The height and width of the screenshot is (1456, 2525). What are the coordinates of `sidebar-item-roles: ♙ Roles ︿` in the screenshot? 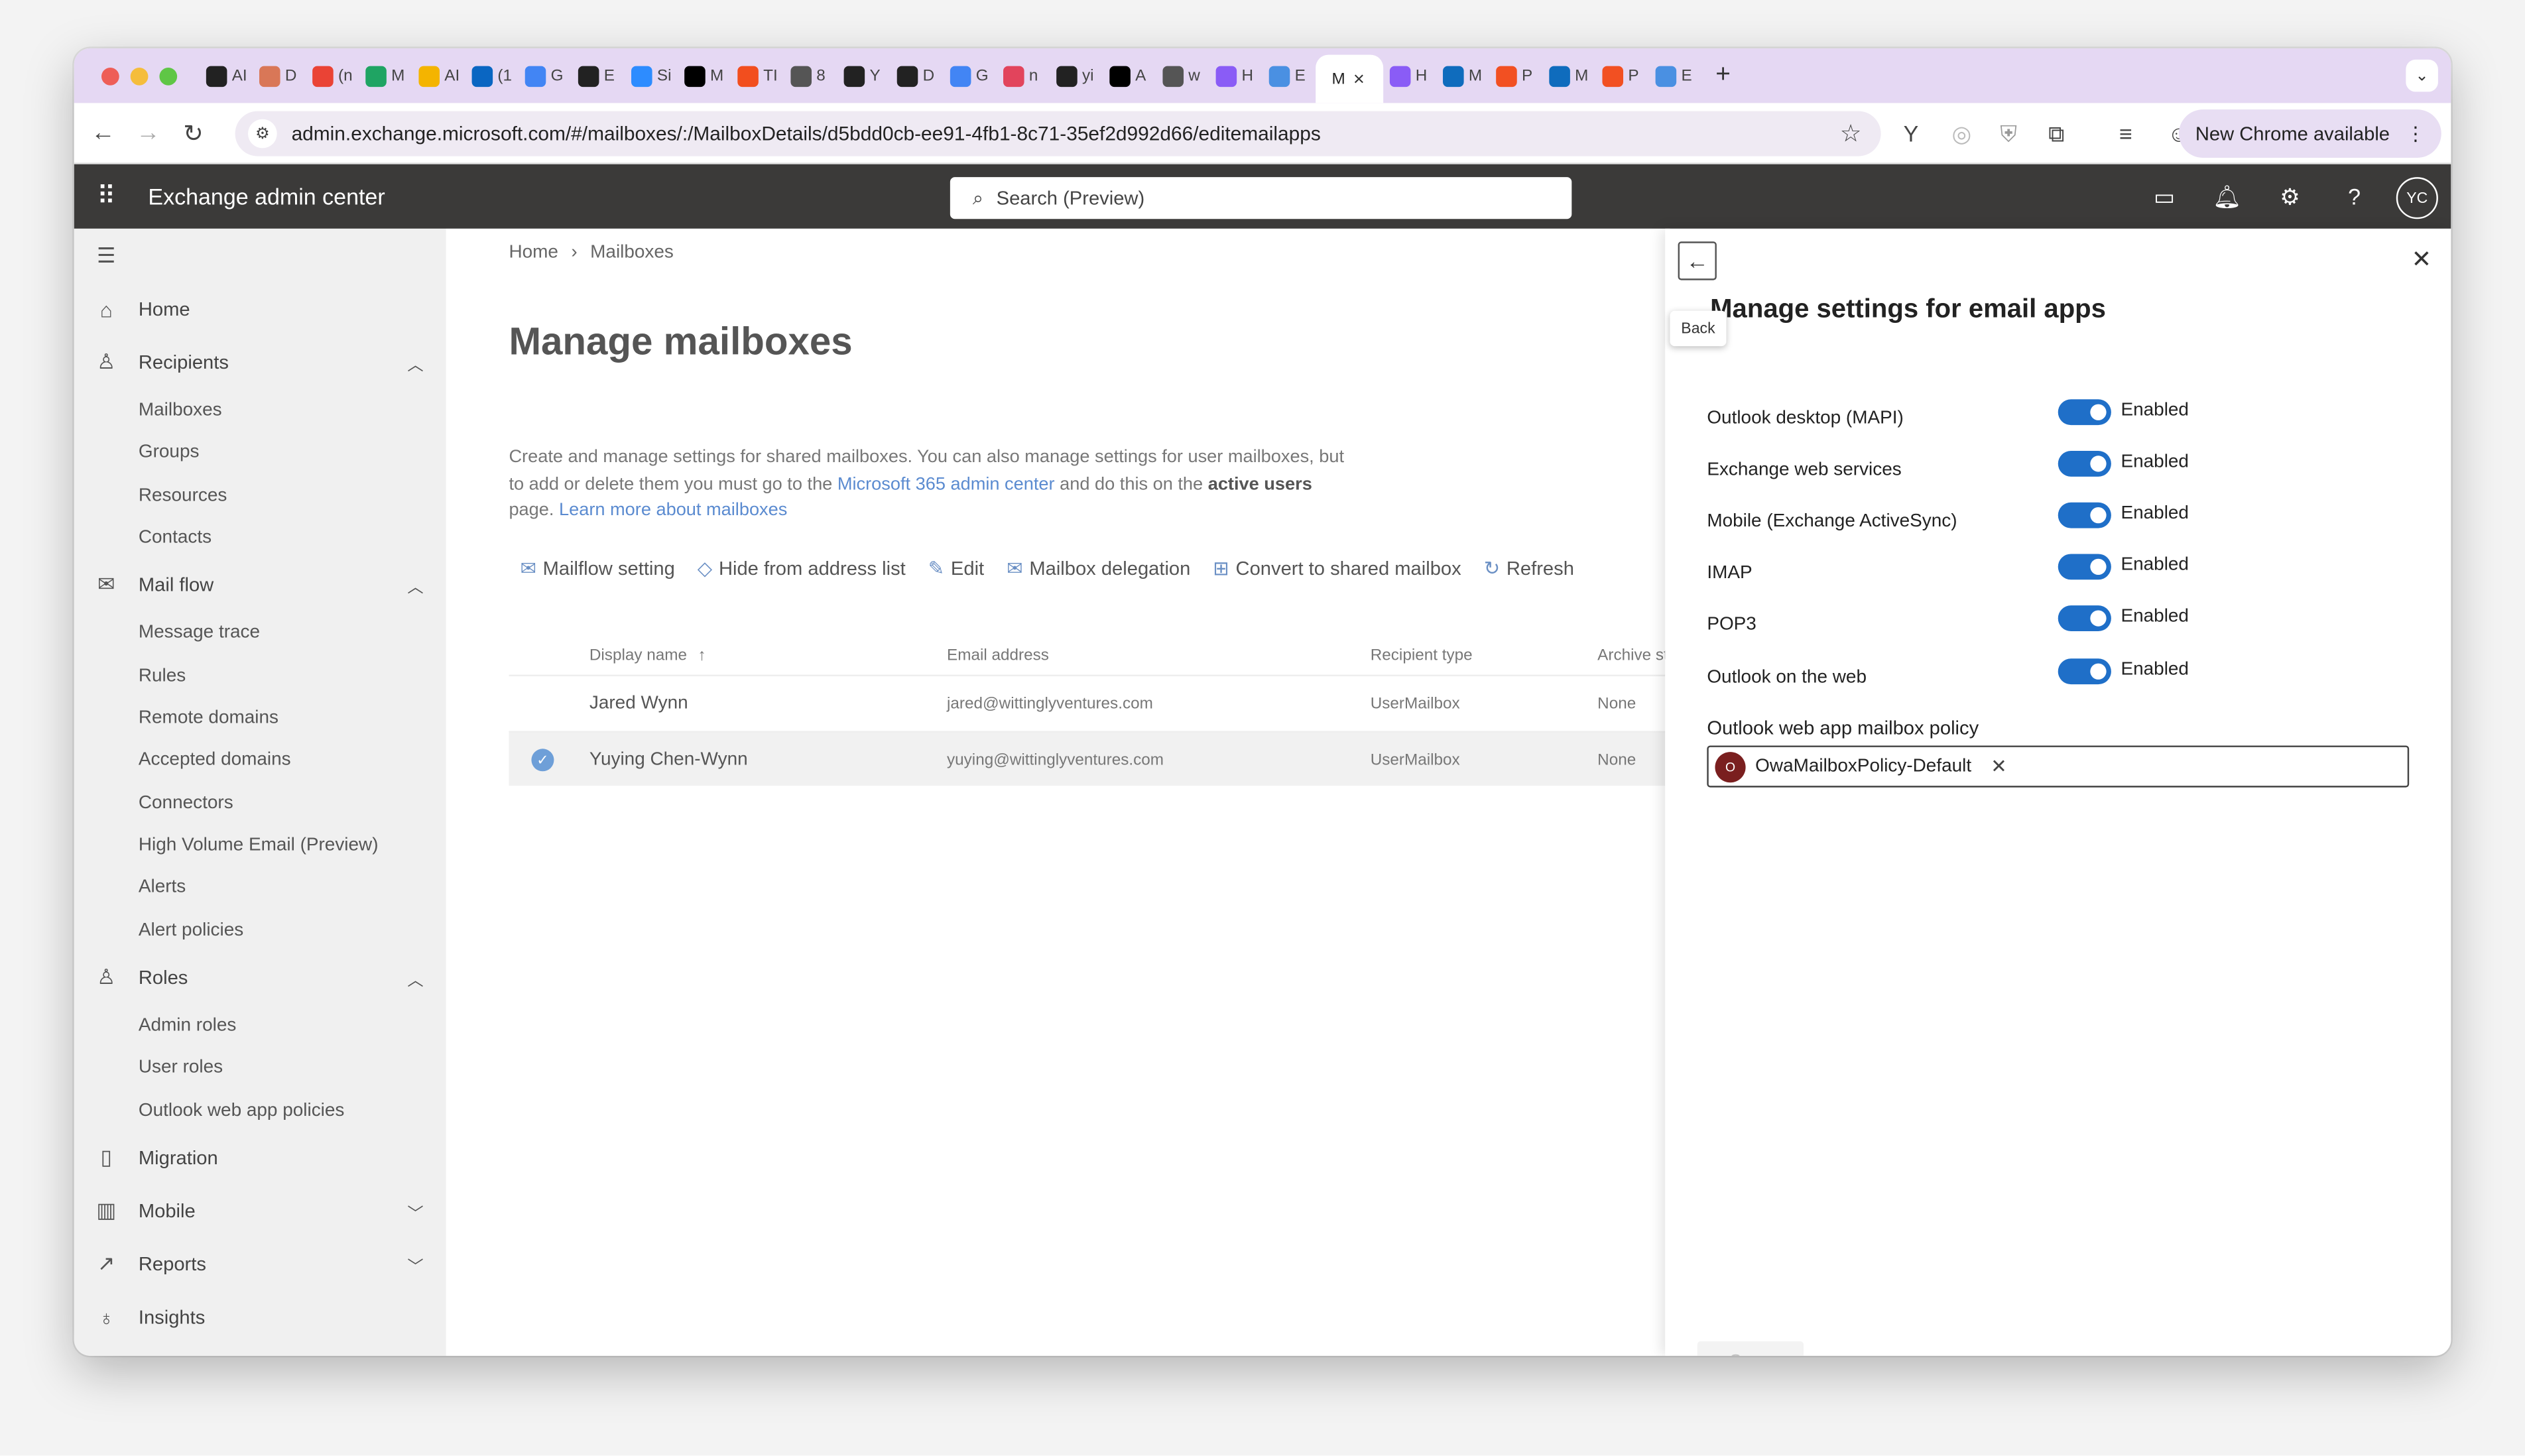 It's located at (260, 978).